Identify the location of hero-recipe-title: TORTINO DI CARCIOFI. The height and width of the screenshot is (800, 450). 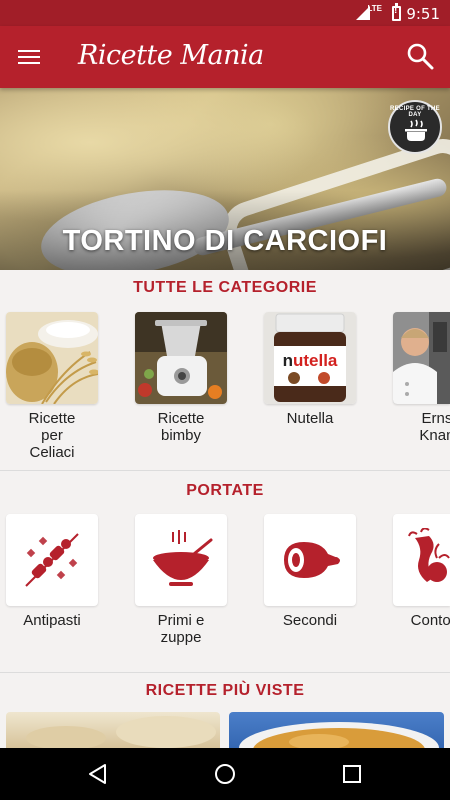
(225, 241).